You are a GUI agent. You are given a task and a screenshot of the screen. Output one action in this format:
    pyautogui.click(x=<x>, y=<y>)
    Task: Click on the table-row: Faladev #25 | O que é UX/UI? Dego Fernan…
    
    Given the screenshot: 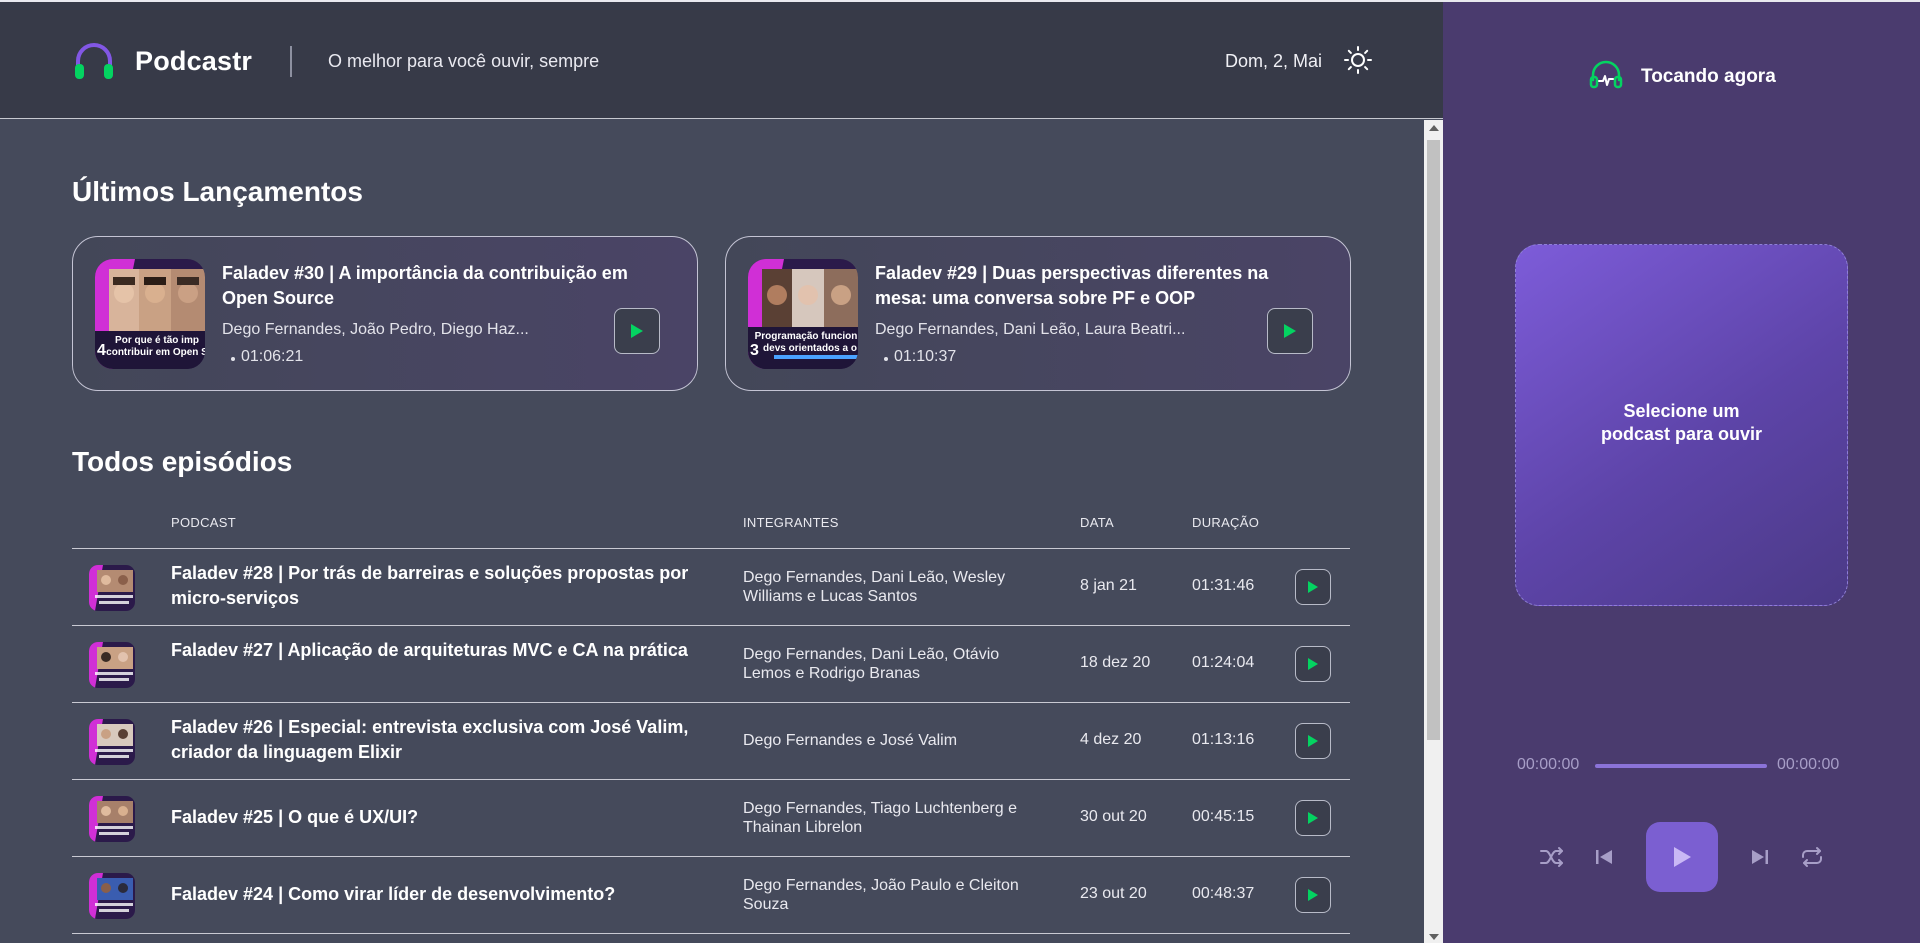 What is the action you would take?
    pyautogui.click(x=711, y=818)
    